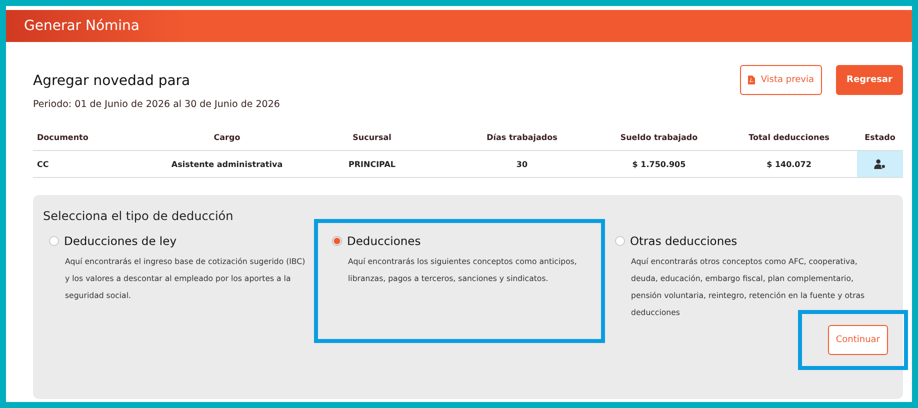 The width and height of the screenshot is (918, 408). I want to click on option-label: Otras deducciones, so click(684, 241).